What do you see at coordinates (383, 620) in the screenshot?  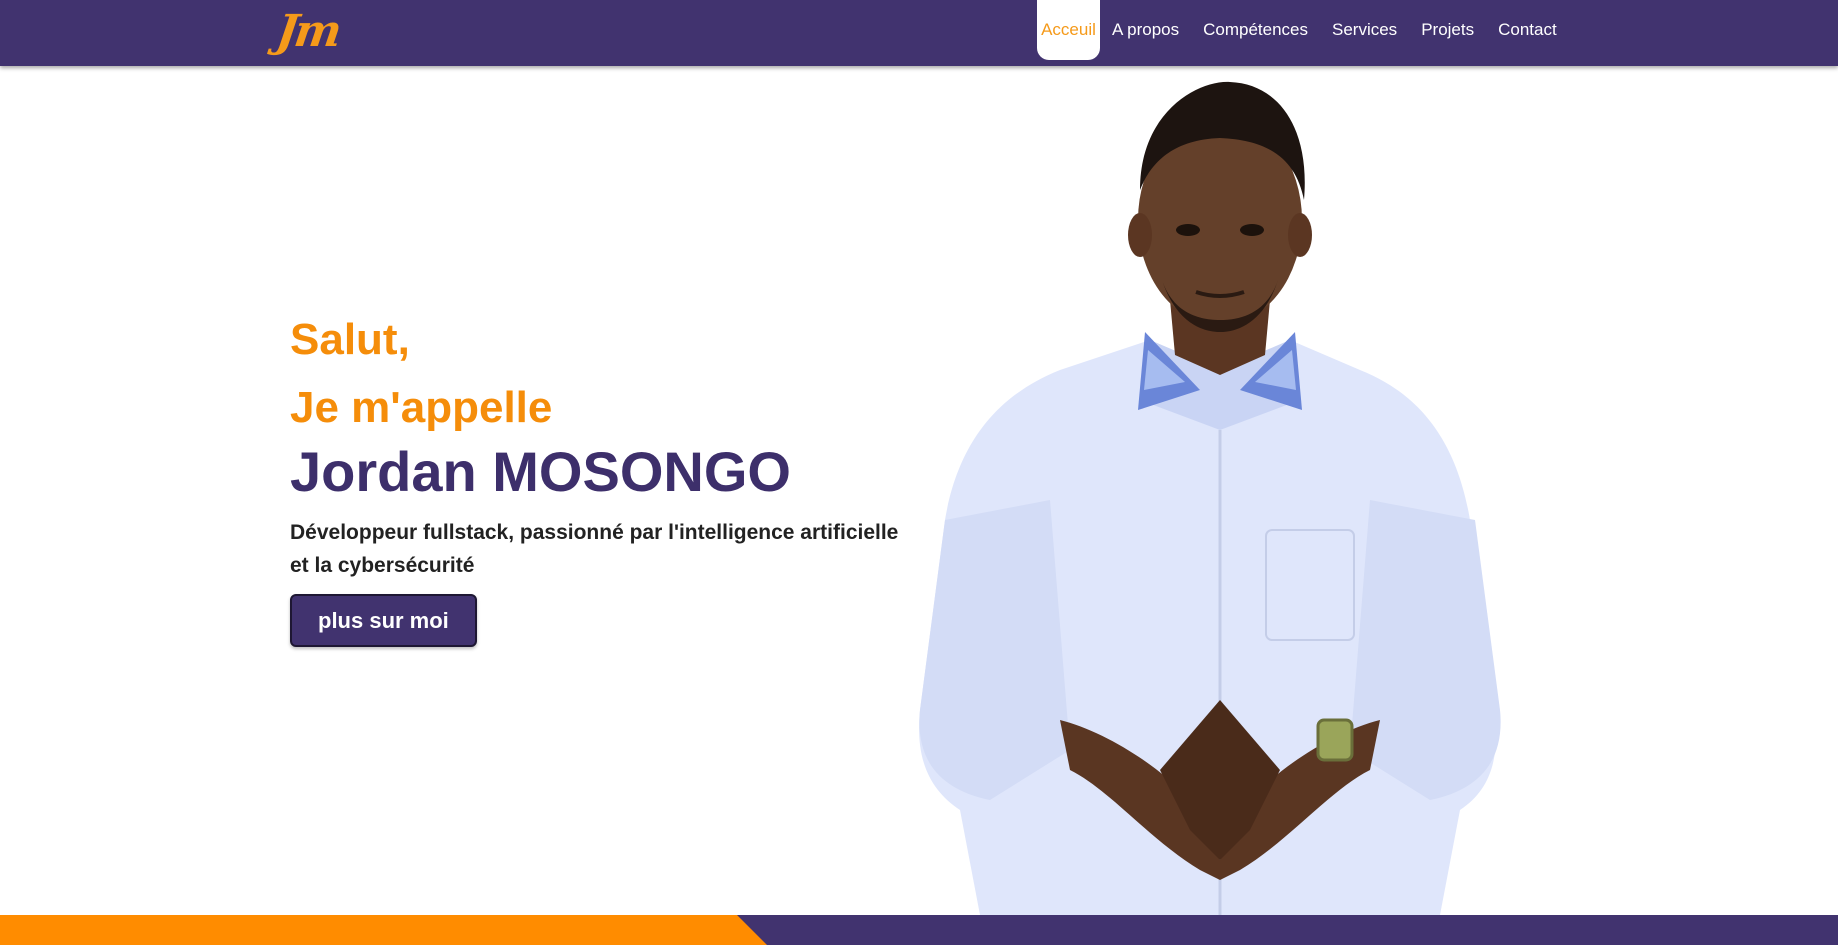 I see `more-about-me-button: plus sur moi` at bounding box center [383, 620].